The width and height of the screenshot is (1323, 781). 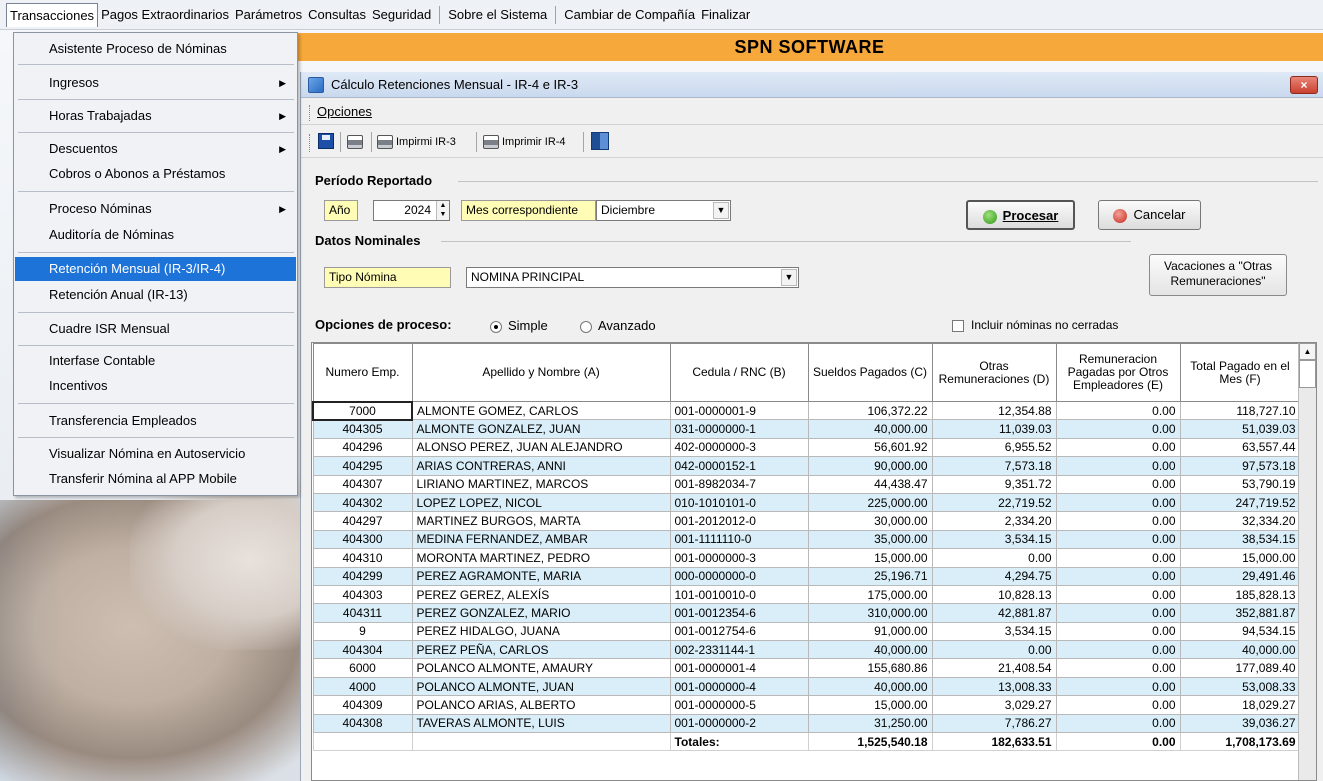 I want to click on incluir-no-cerradas-checkbox: Incluir nóminas no cerradas, so click(x=1035, y=325).